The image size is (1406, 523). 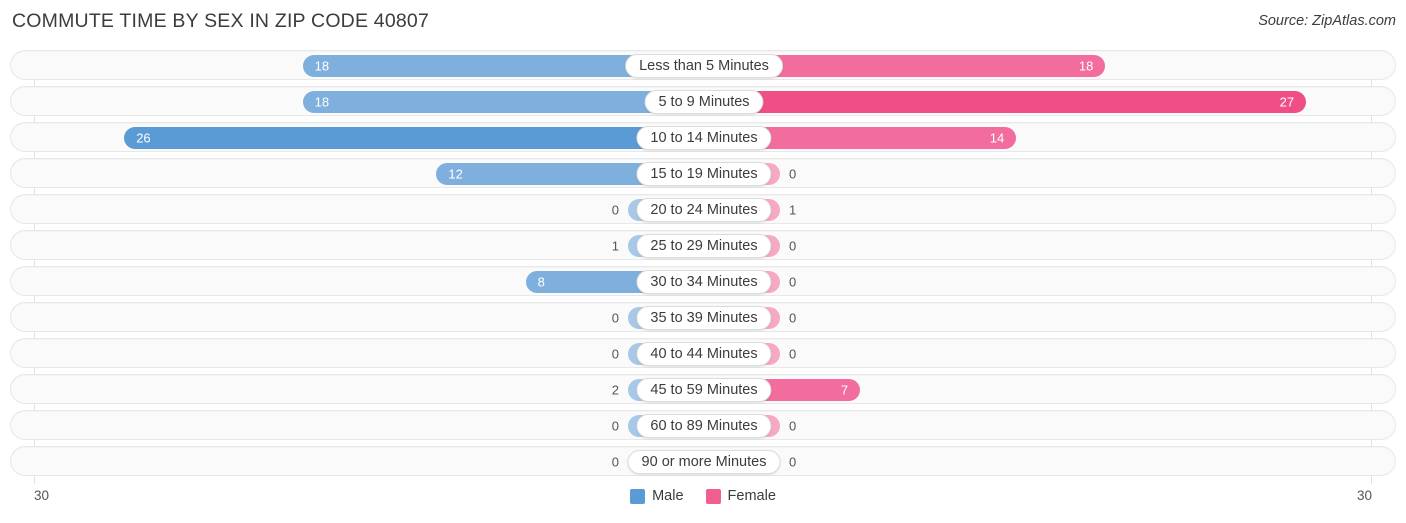 I want to click on bar-pair: 8 0 30 to 34 Minutes, so click(x=704, y=282).